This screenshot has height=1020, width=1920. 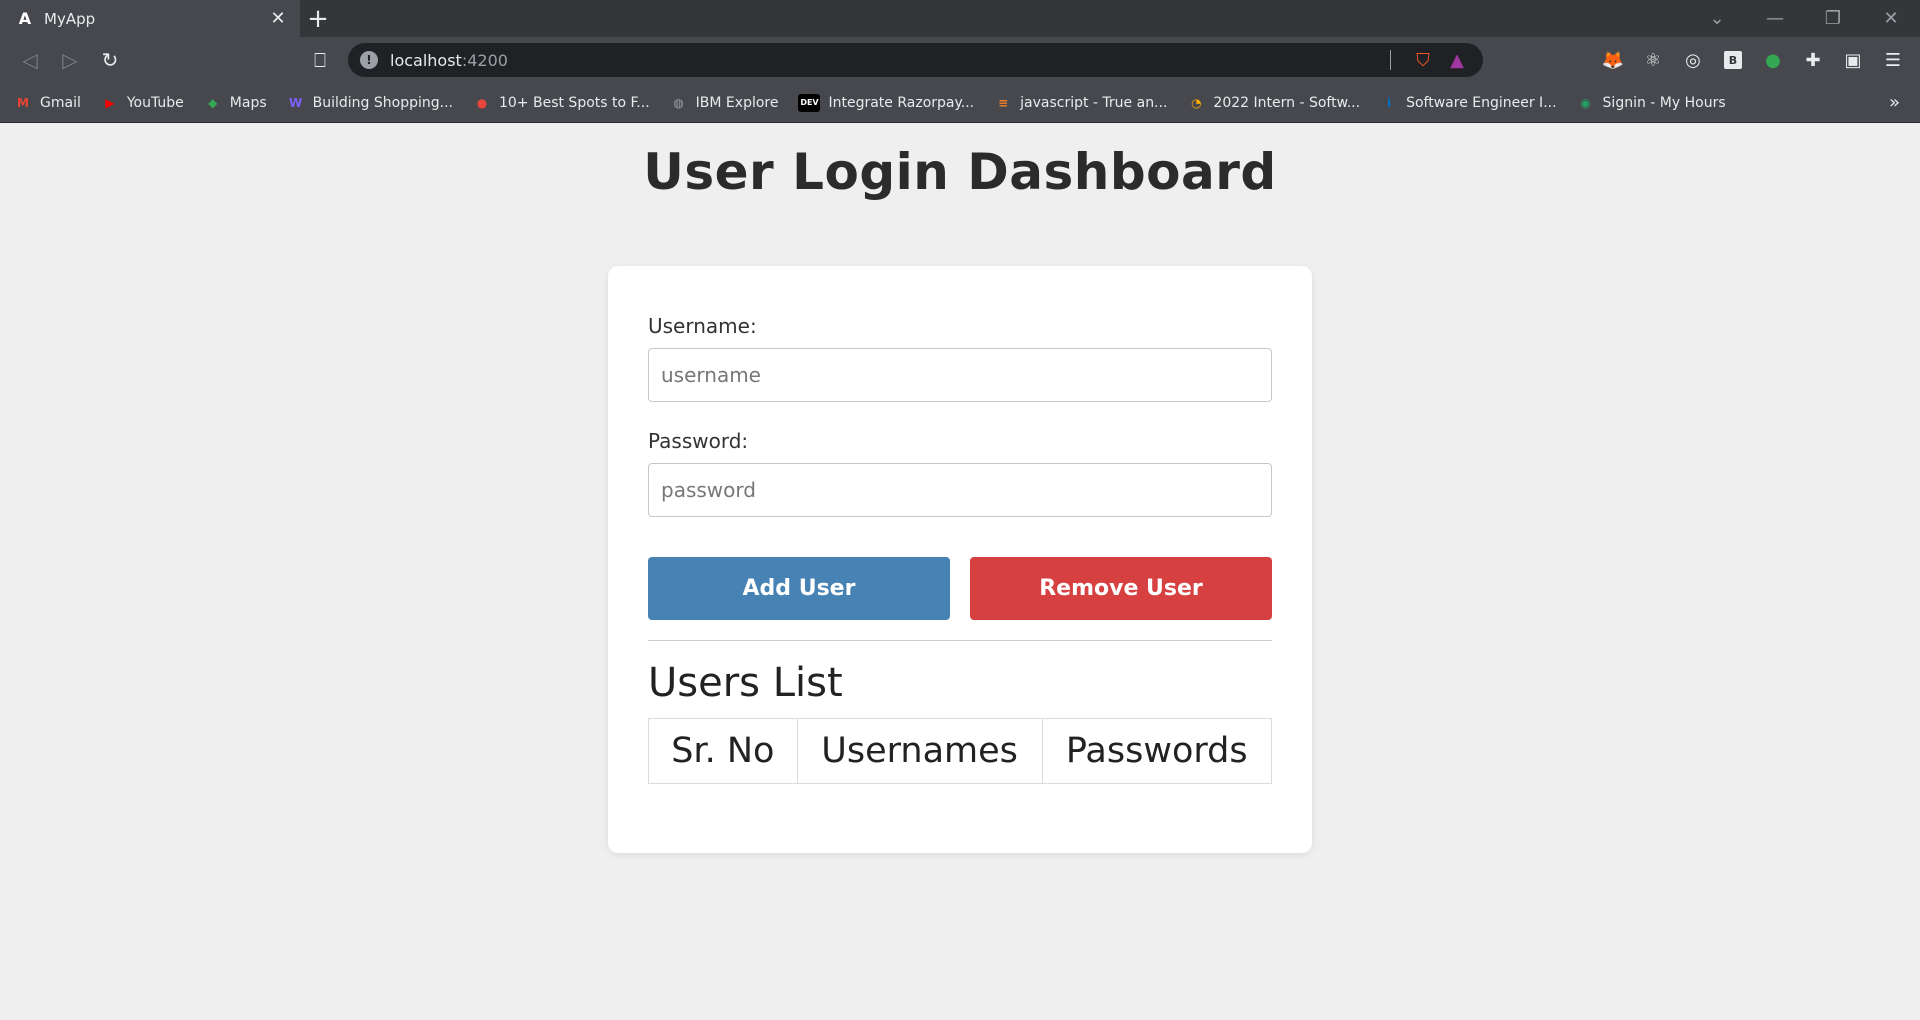 What do you see at coordinates (1156, 751) in the screenshot?
I see `header-passwords: Passwords` at bounding box center [1156, 751].